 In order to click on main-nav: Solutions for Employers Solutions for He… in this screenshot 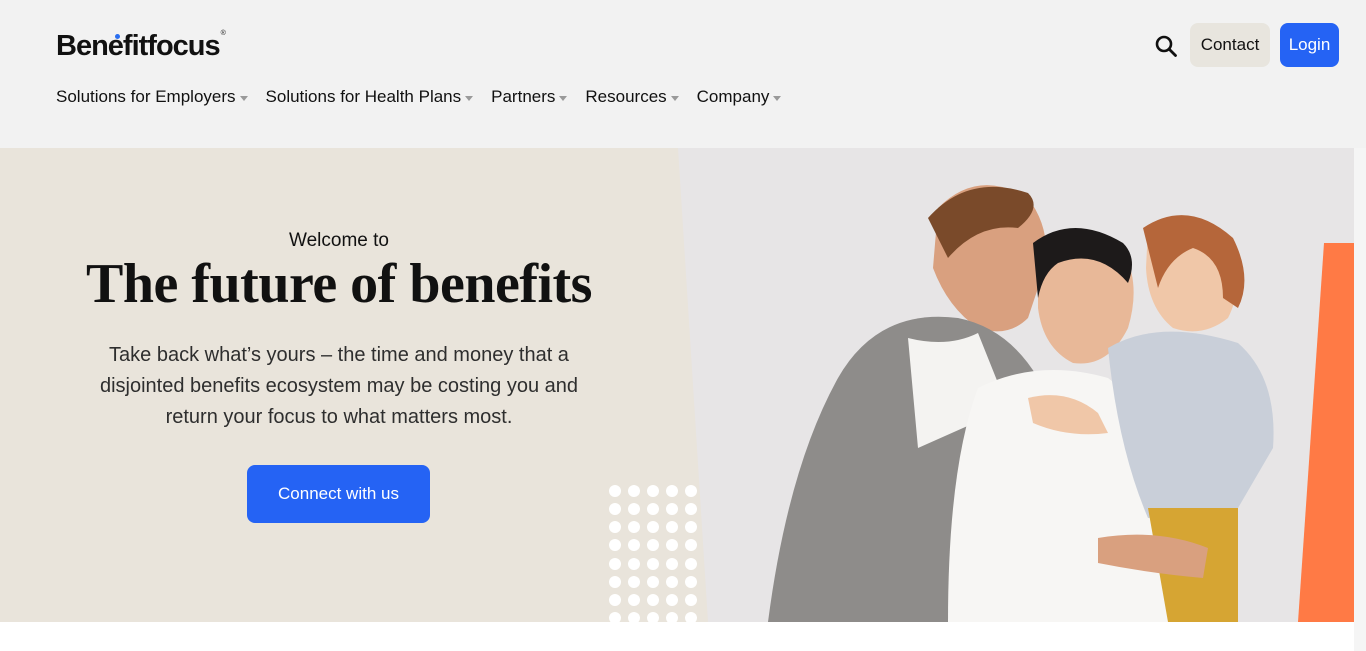, I will do `click(419, 97)`.